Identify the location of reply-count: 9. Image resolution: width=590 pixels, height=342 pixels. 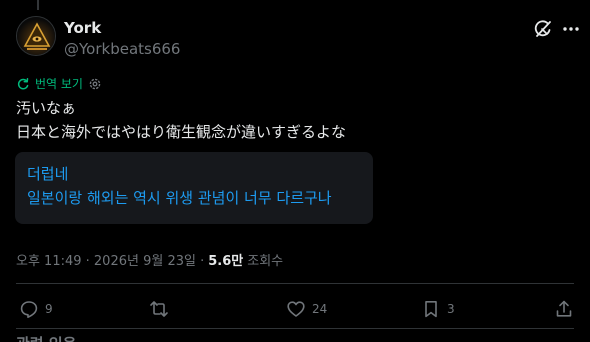
(49, 309).